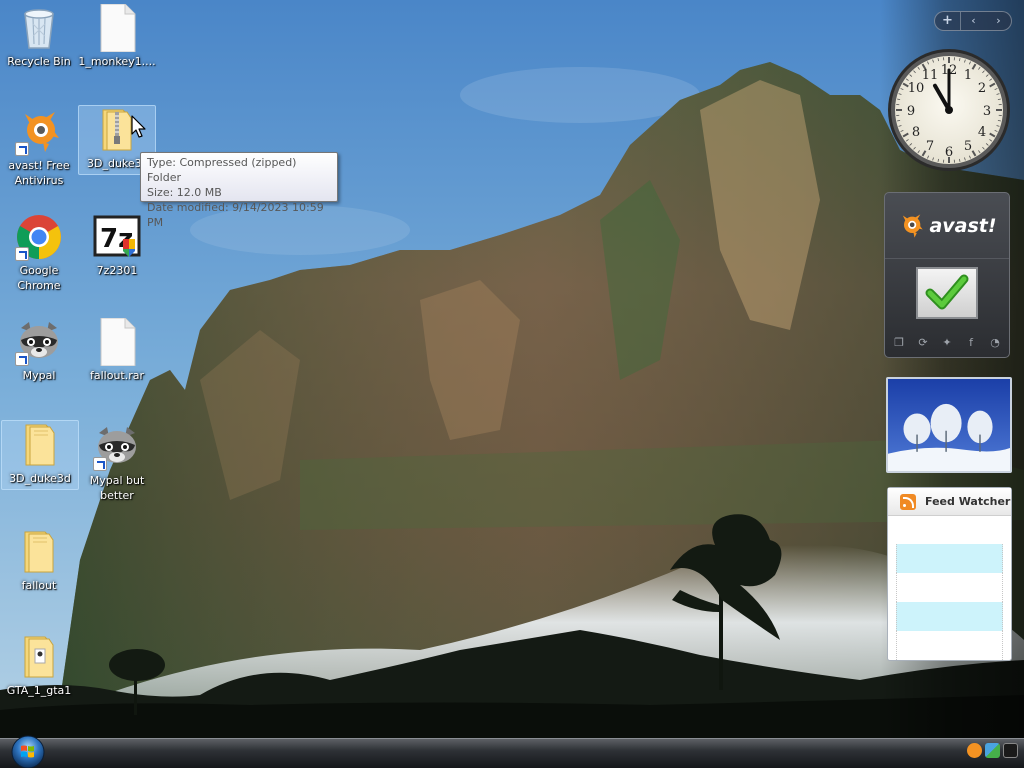 This screenshot has height=768, width=1024. I want to click on mypal-better-icon-item: Mypal but better, so click(117, 463).